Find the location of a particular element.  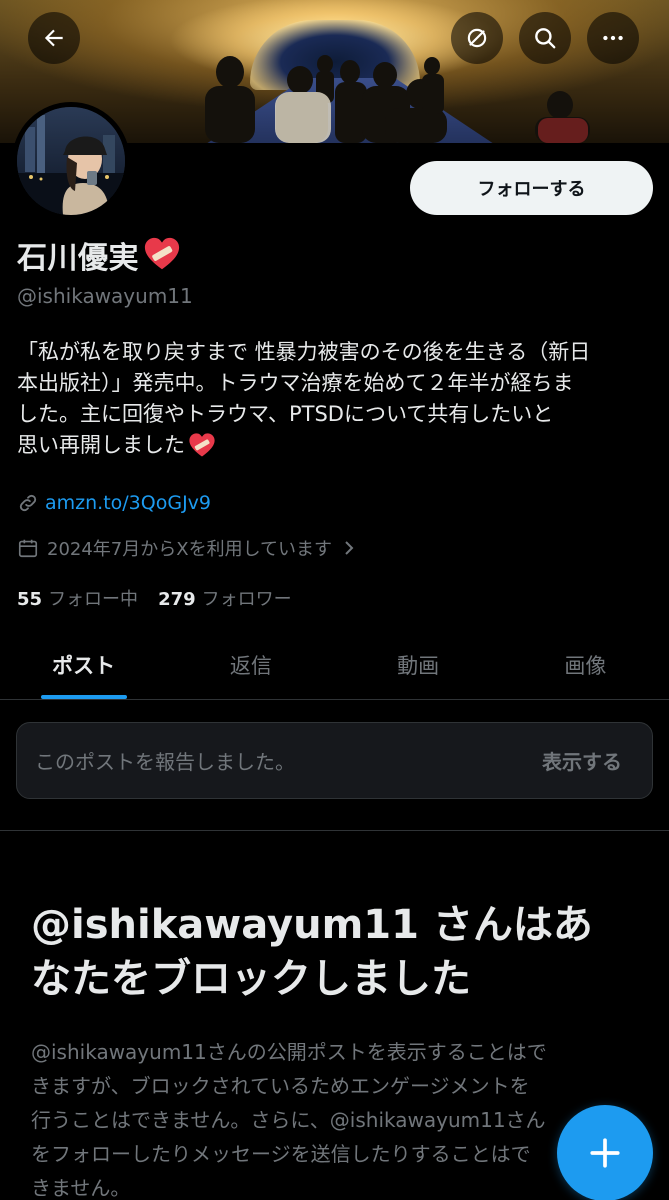

back-button is located at coordinates (54, 38).